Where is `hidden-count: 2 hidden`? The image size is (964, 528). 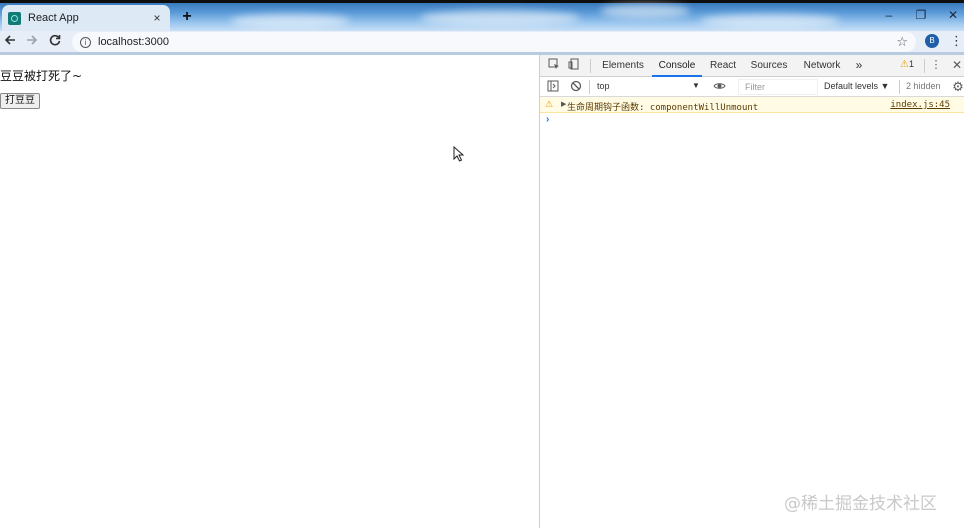
hidden-count: 2 hidden is located at coordinates (923, 86).